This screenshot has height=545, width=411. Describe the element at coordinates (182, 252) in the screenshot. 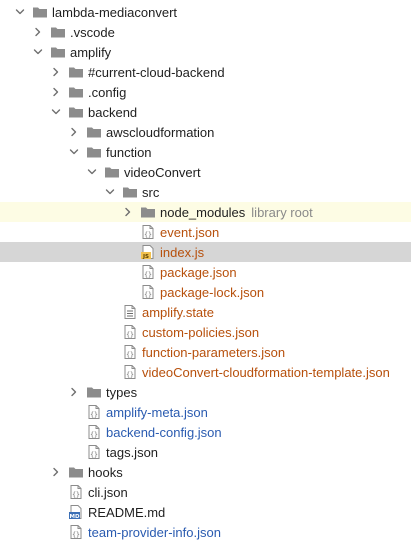

I see `tree-item-label: index.js` at that location.